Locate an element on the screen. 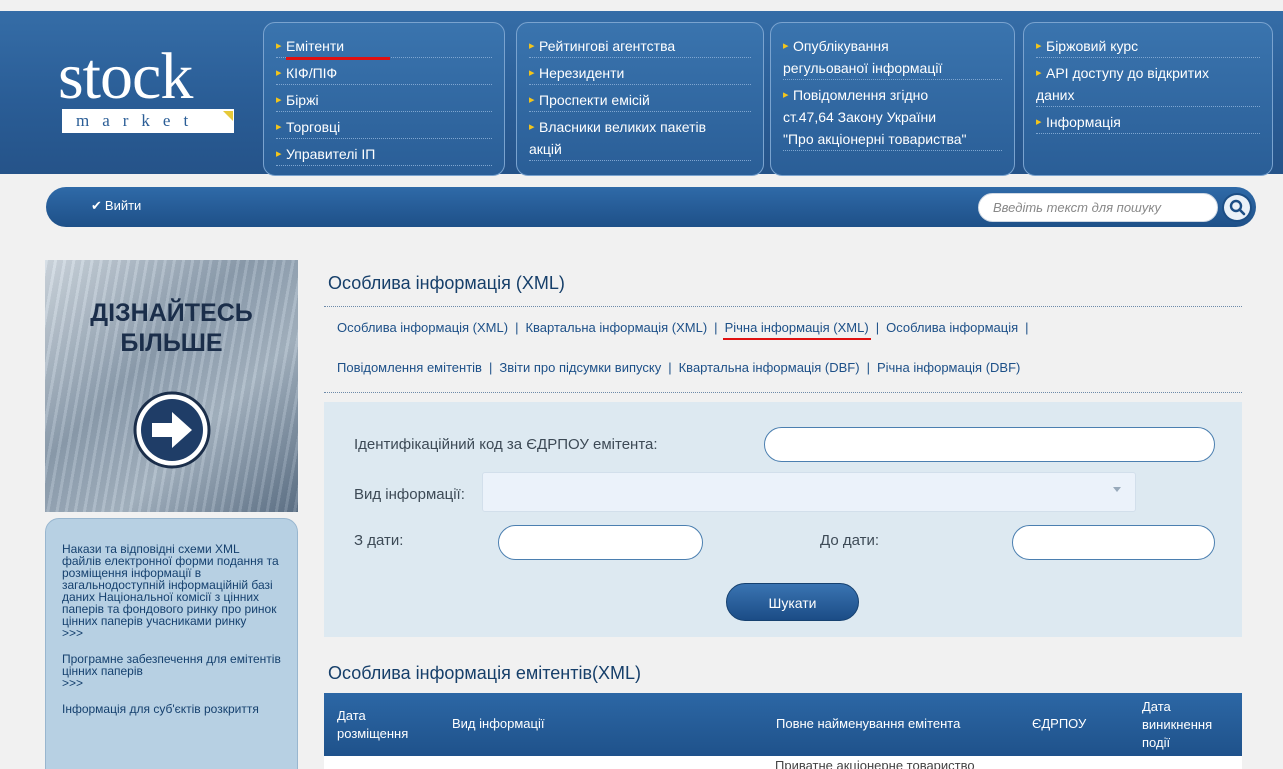 The height and width of the screenshot is (769, 1283). nav-item-povidomlennia-line2: ст.47,64 Закону України is located at coordinates (892, 117).